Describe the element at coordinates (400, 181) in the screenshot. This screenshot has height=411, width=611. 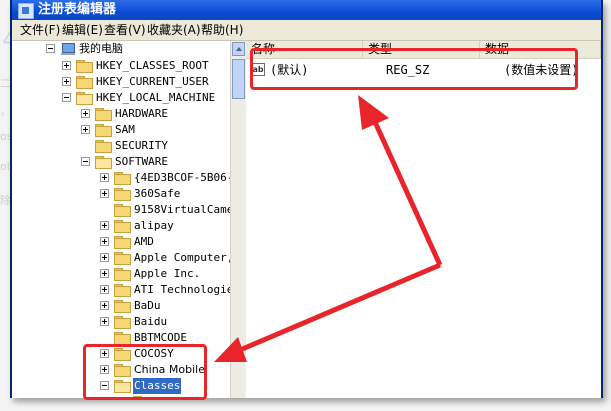
I see `arrow-pointing-up-to-values` at that location.